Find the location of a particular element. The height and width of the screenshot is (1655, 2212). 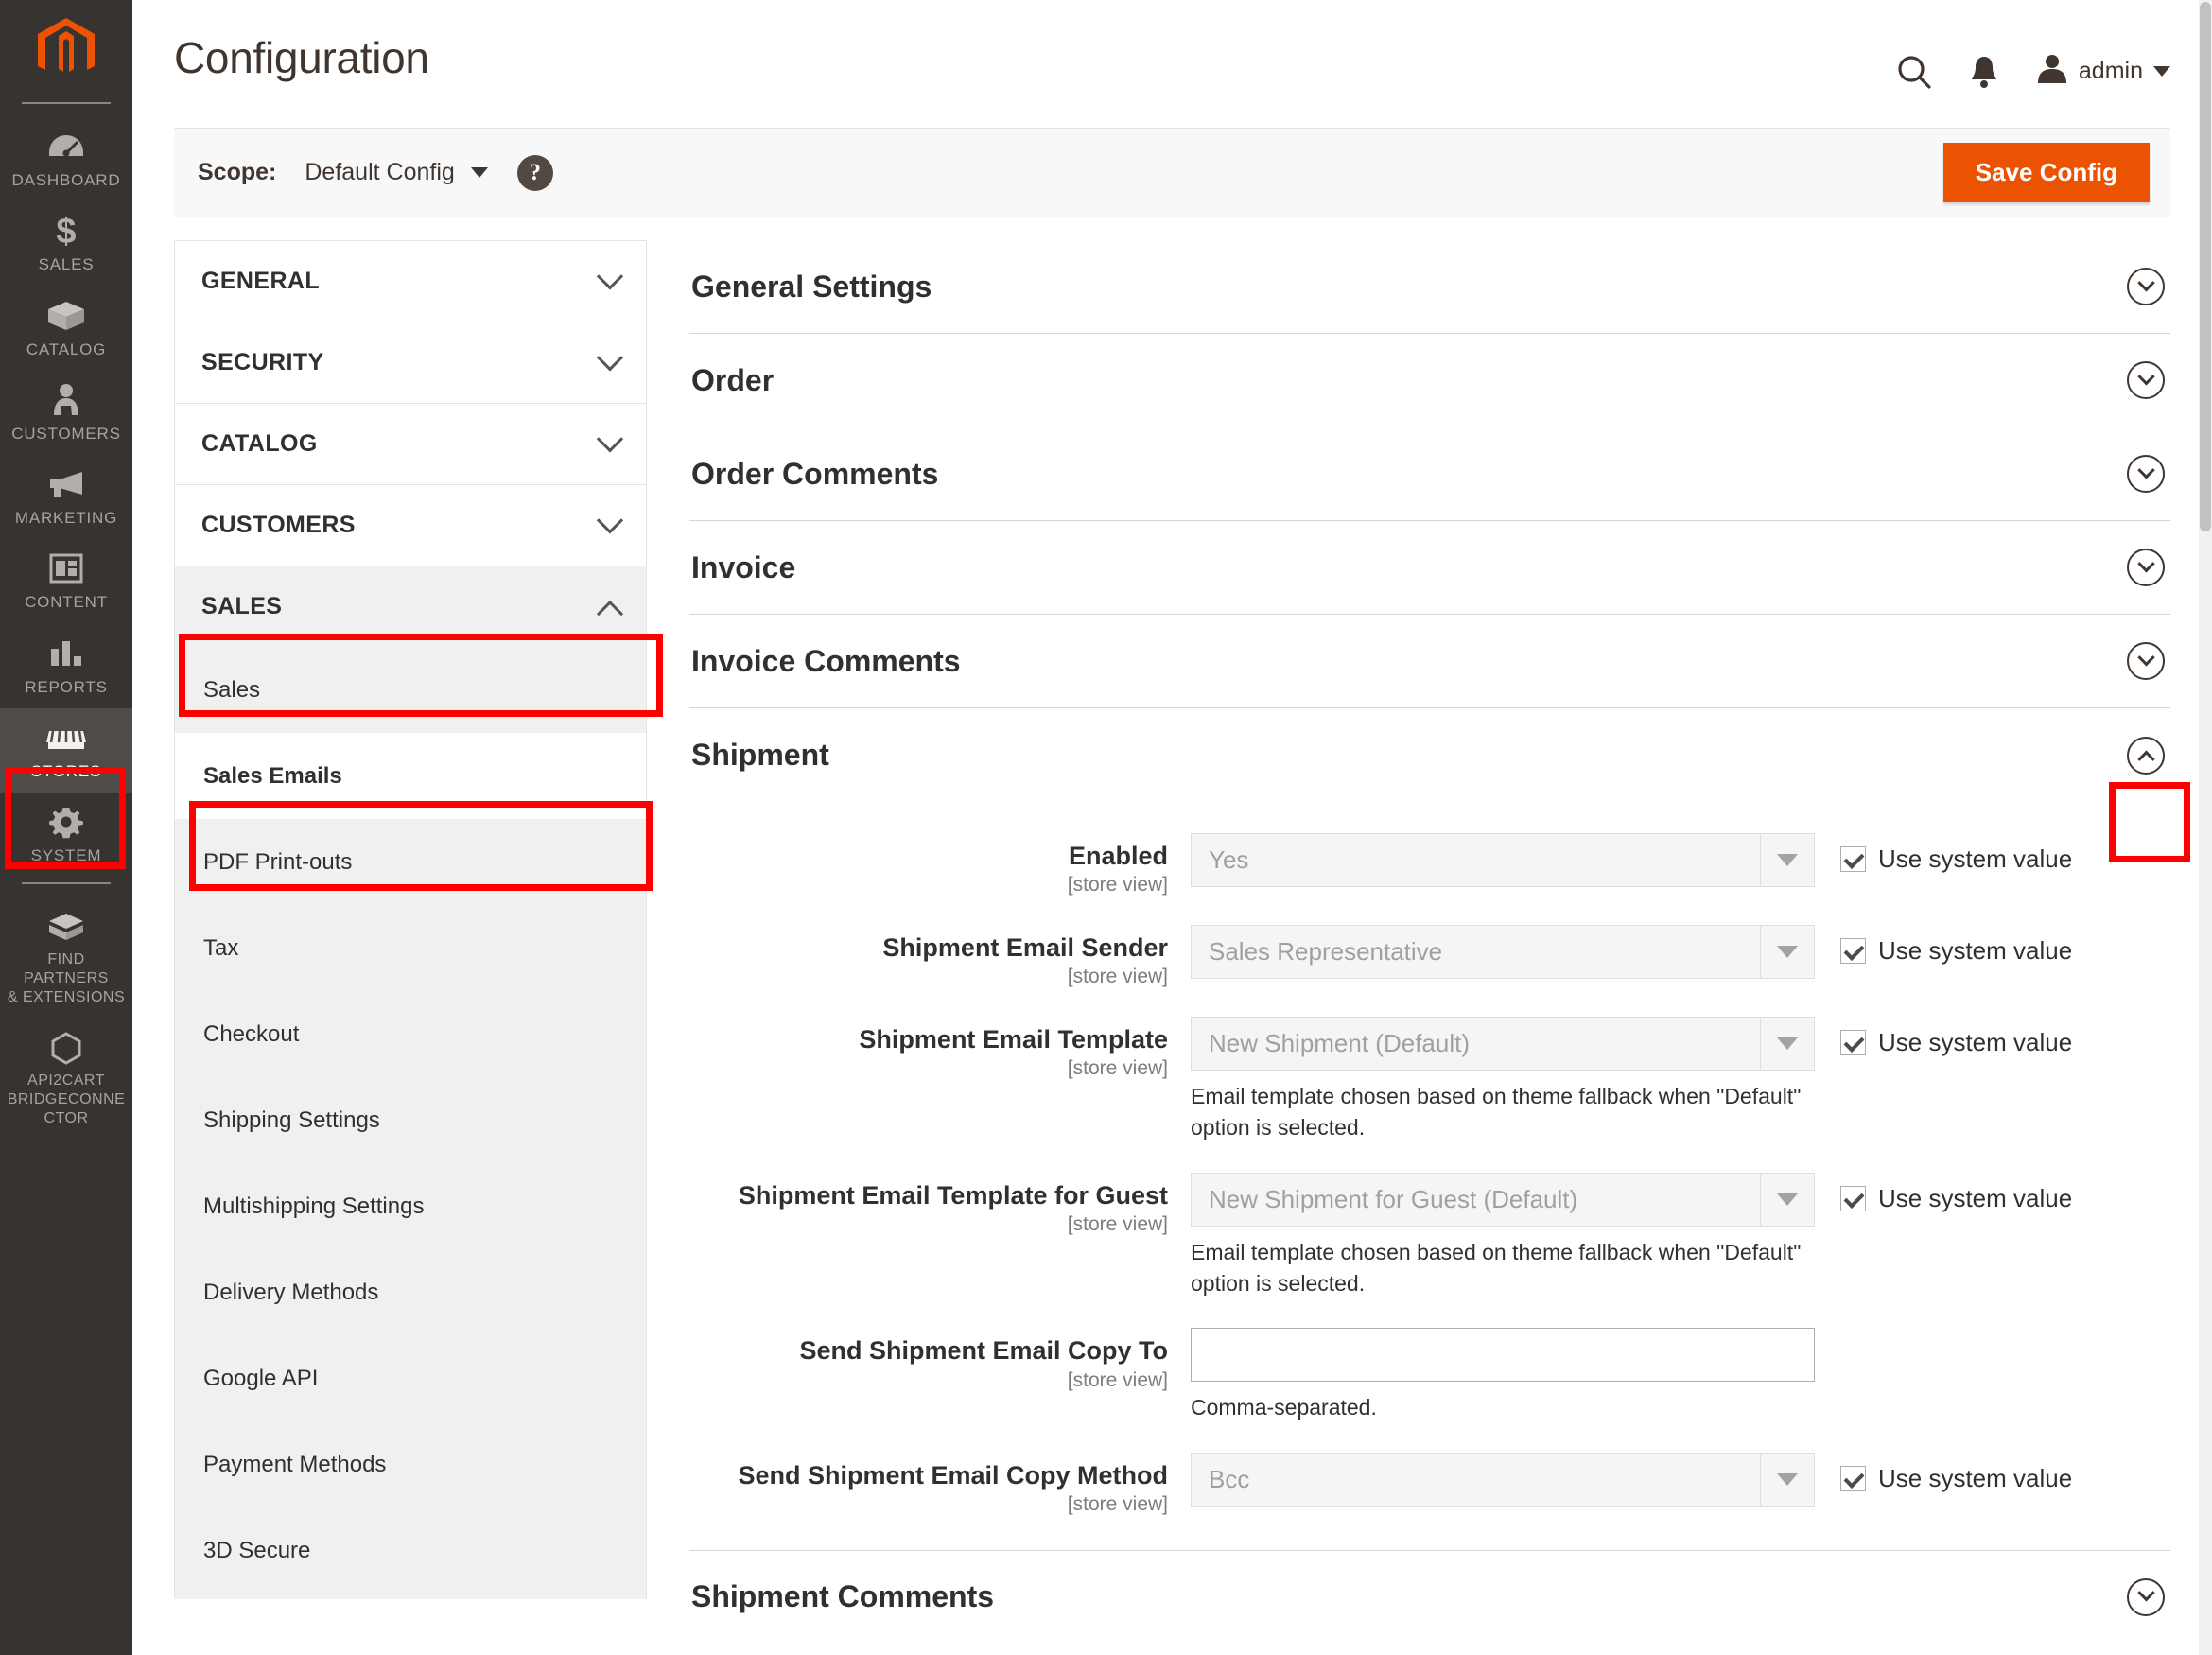

megaphone-icon is located at coordinates (66, 484).